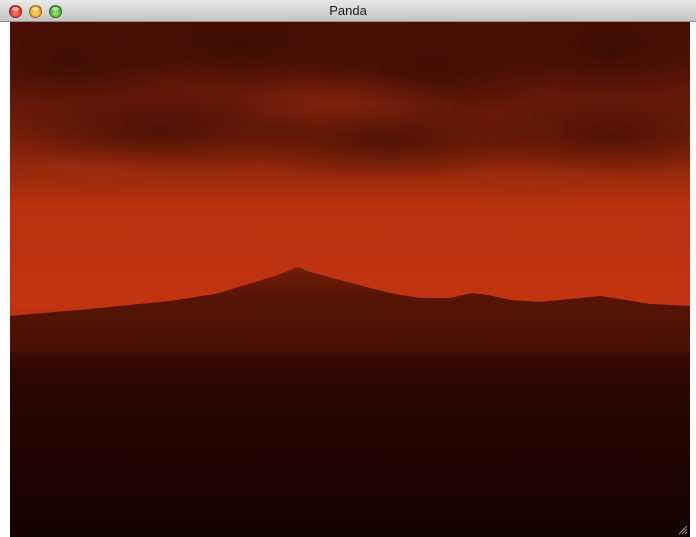 The image size is (696, 537). I want to click on title-bar: Panda, so click(348, 11).